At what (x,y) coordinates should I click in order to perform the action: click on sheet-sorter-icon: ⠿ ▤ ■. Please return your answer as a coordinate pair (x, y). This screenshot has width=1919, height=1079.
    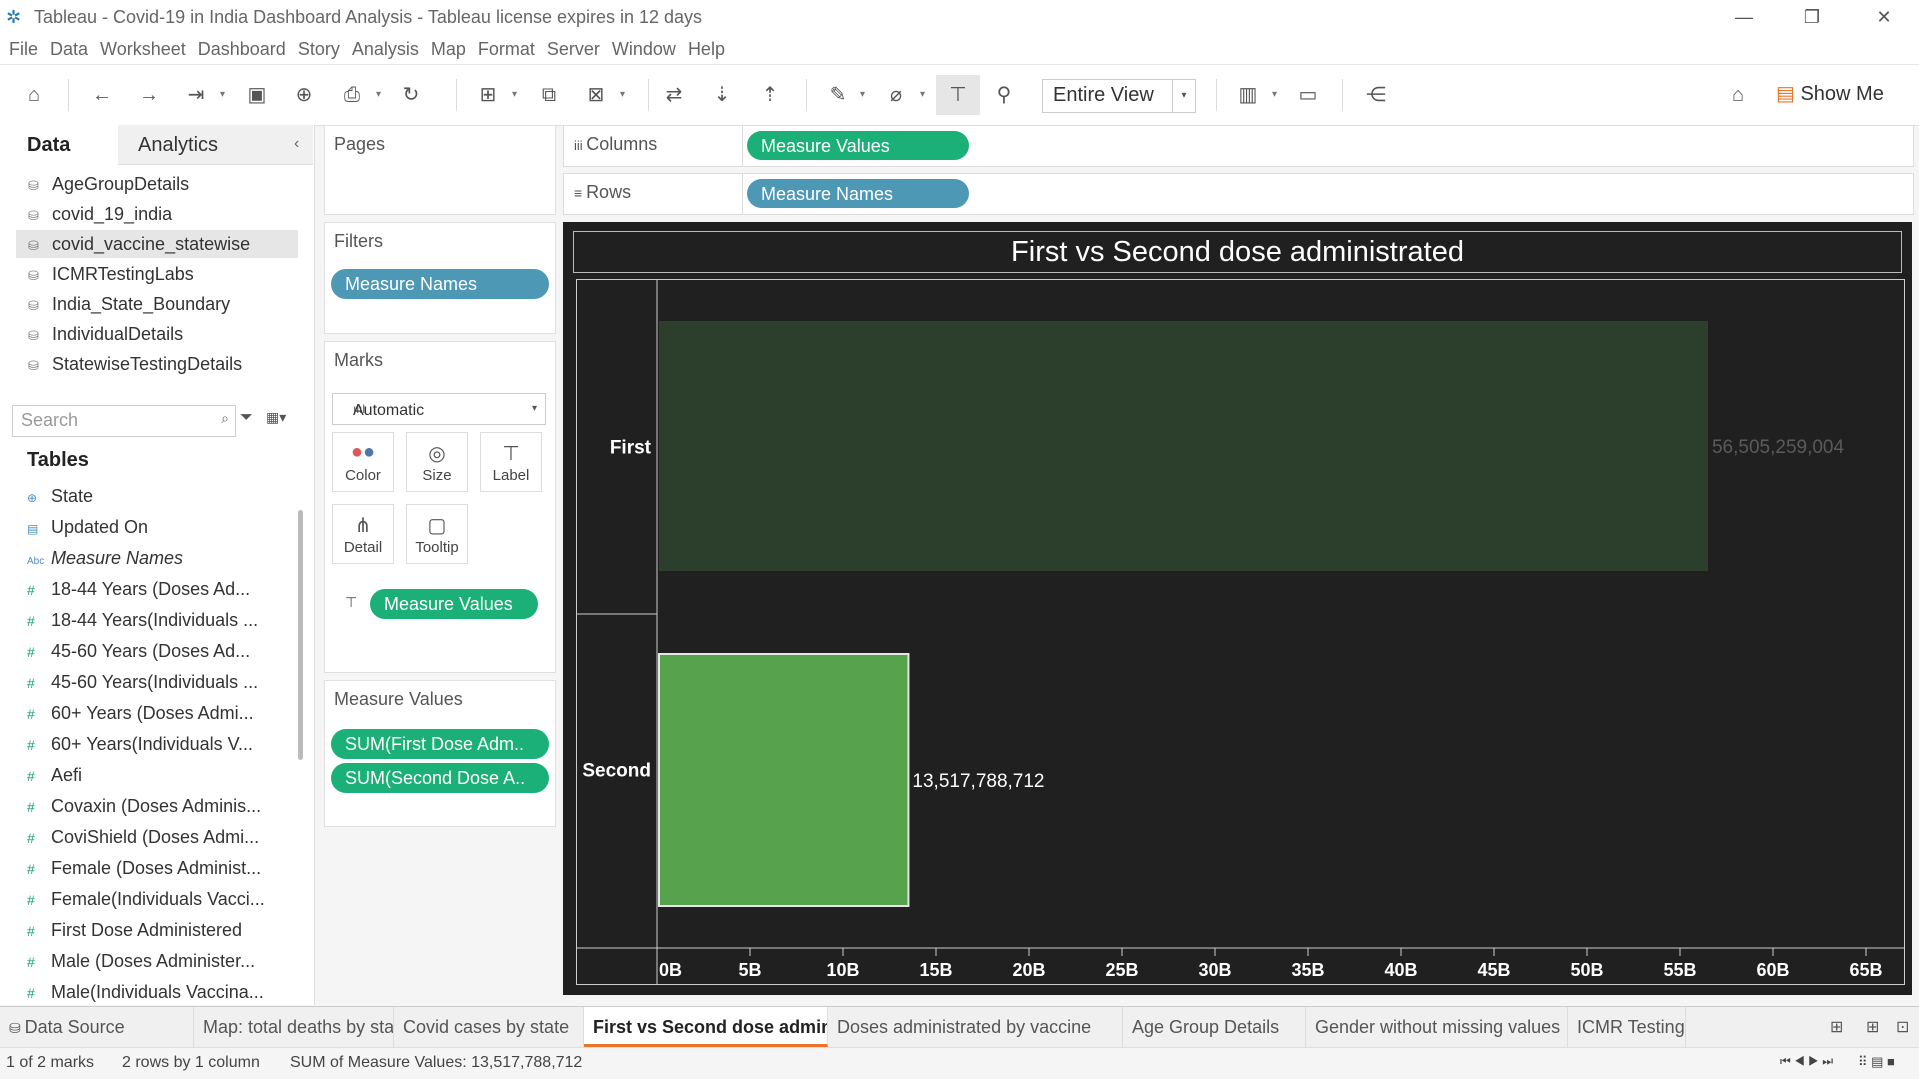
    Looking at the image, I should click on (1876, 1062).